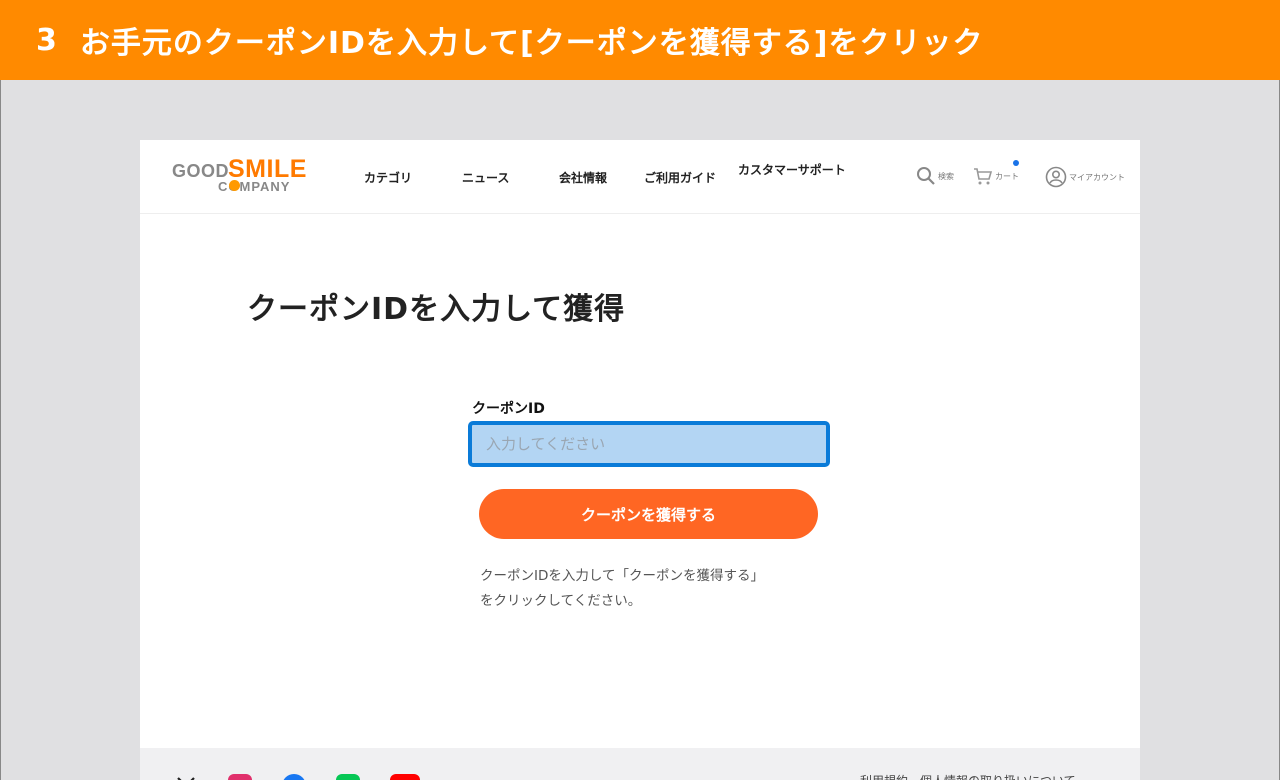  Describe the element at coordinates (561, 601) in the screenshot. I see `help-line-2: をクリックしてください。` at that location.